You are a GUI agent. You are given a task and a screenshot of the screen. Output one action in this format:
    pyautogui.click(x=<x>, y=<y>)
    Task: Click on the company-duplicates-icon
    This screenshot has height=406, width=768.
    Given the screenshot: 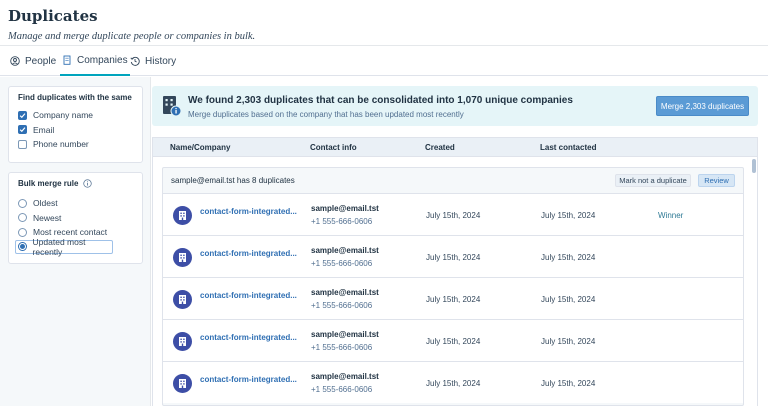 What is the action you would take?
    pyautogui.click(x=172, y=106)
    